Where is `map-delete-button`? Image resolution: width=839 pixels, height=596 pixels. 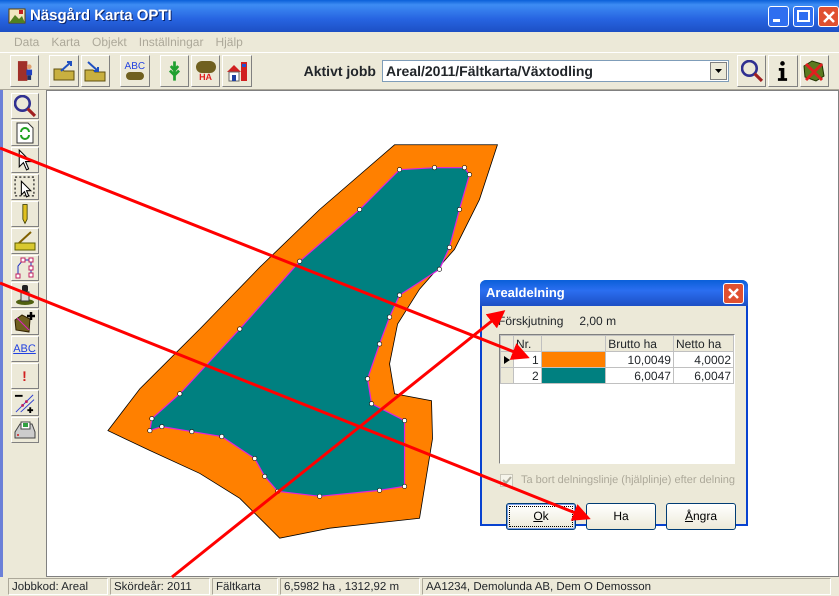 map-delete-button is located at coordinates (815, 71).